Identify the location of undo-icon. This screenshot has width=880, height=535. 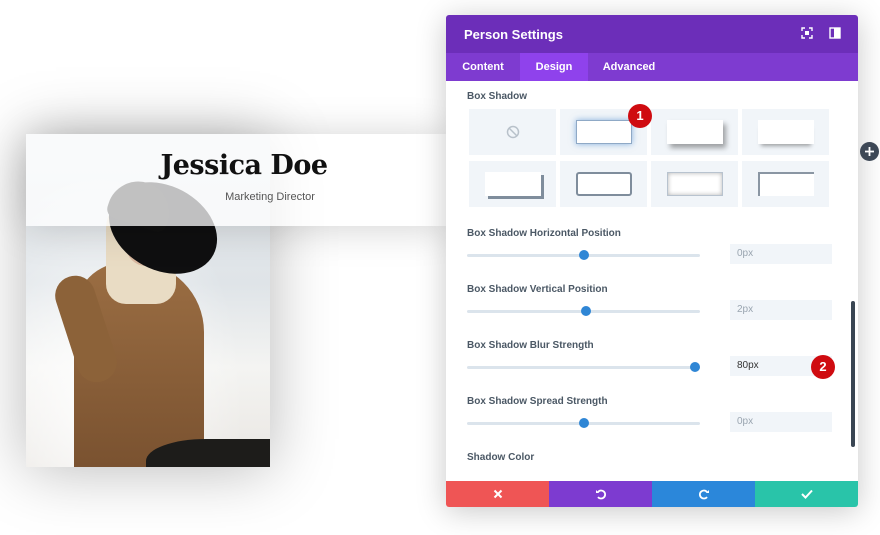
(600, 494).